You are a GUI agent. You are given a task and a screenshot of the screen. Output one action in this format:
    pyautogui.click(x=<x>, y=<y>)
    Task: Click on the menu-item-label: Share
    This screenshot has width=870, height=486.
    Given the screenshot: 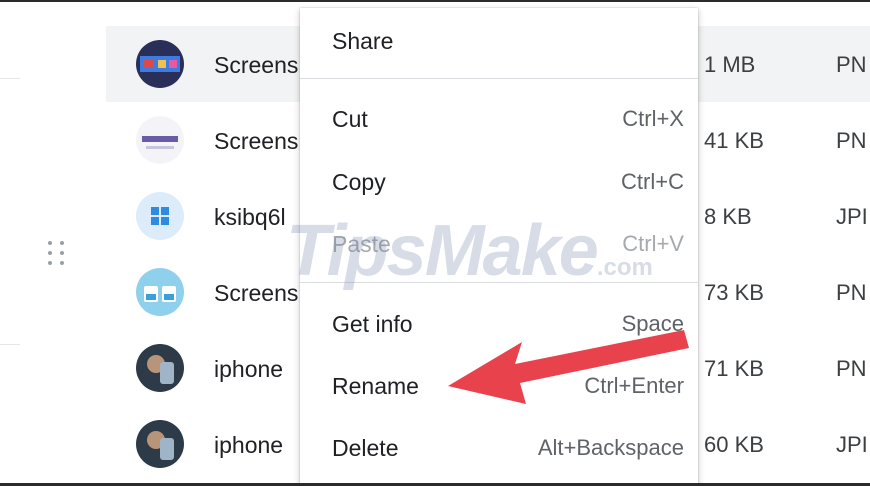 What is the action you would take?
    pyautogui.click(x=363, y=41)
    